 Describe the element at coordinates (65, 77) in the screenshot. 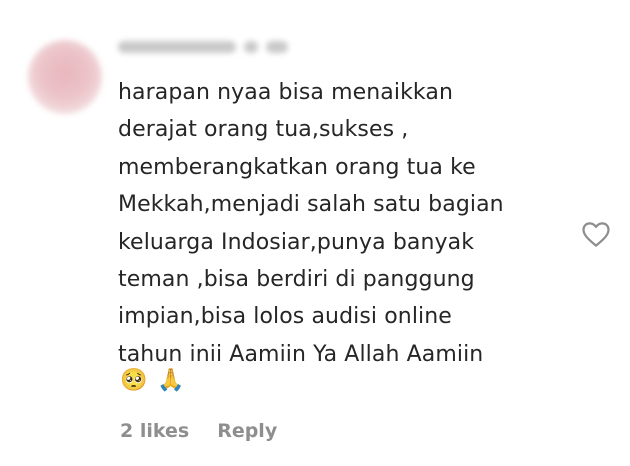

I see `avatar` at that location.